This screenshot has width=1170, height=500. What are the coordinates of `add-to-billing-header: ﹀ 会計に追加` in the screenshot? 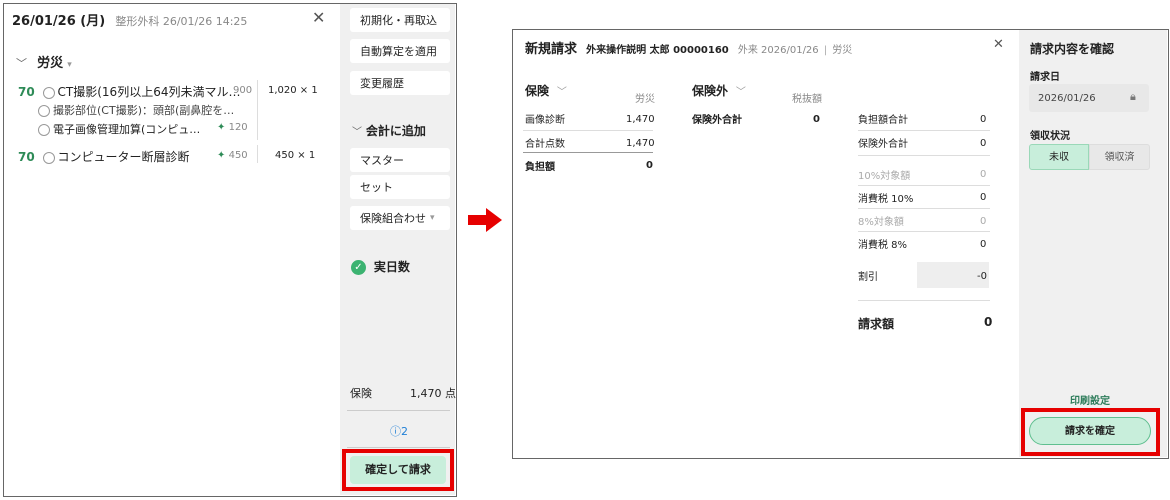 It's located at (389, 130).